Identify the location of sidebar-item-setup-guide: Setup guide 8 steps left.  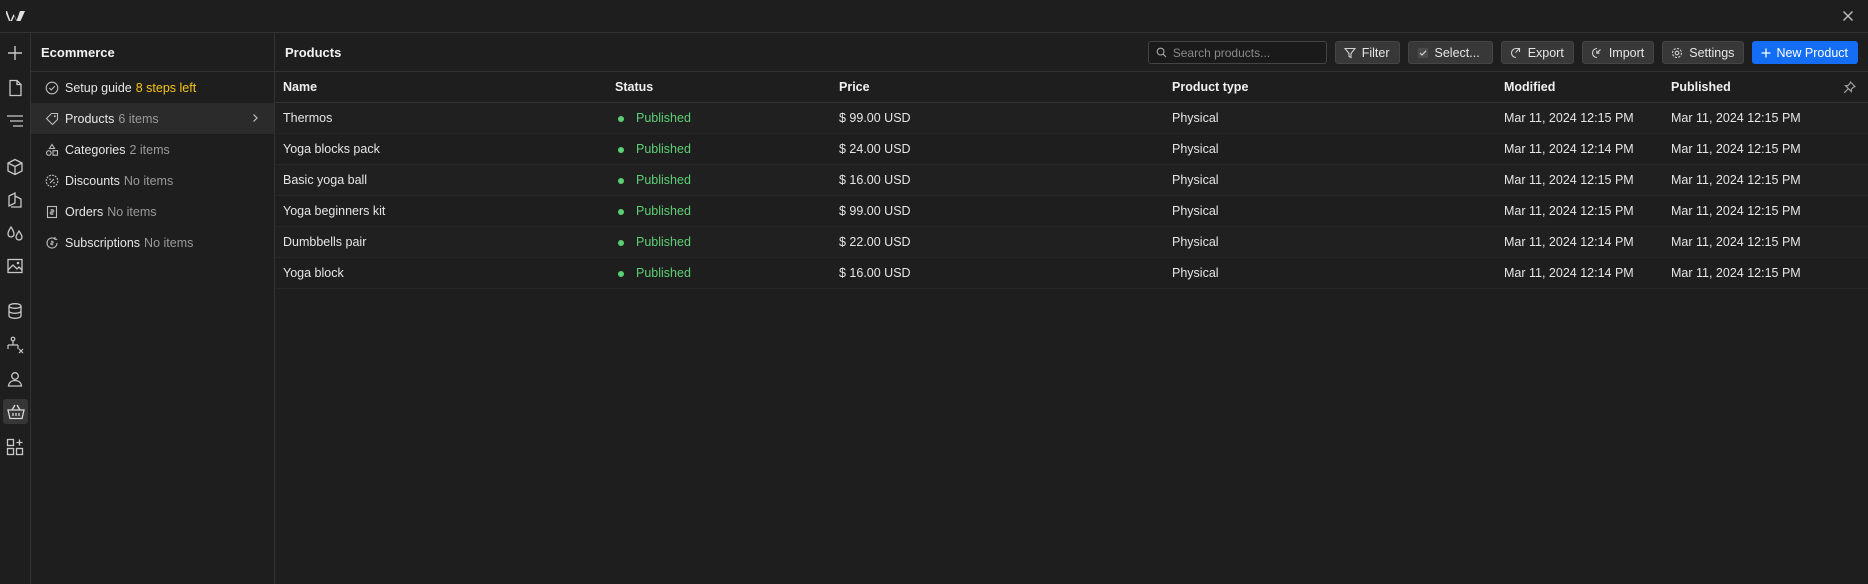
(152, 87).